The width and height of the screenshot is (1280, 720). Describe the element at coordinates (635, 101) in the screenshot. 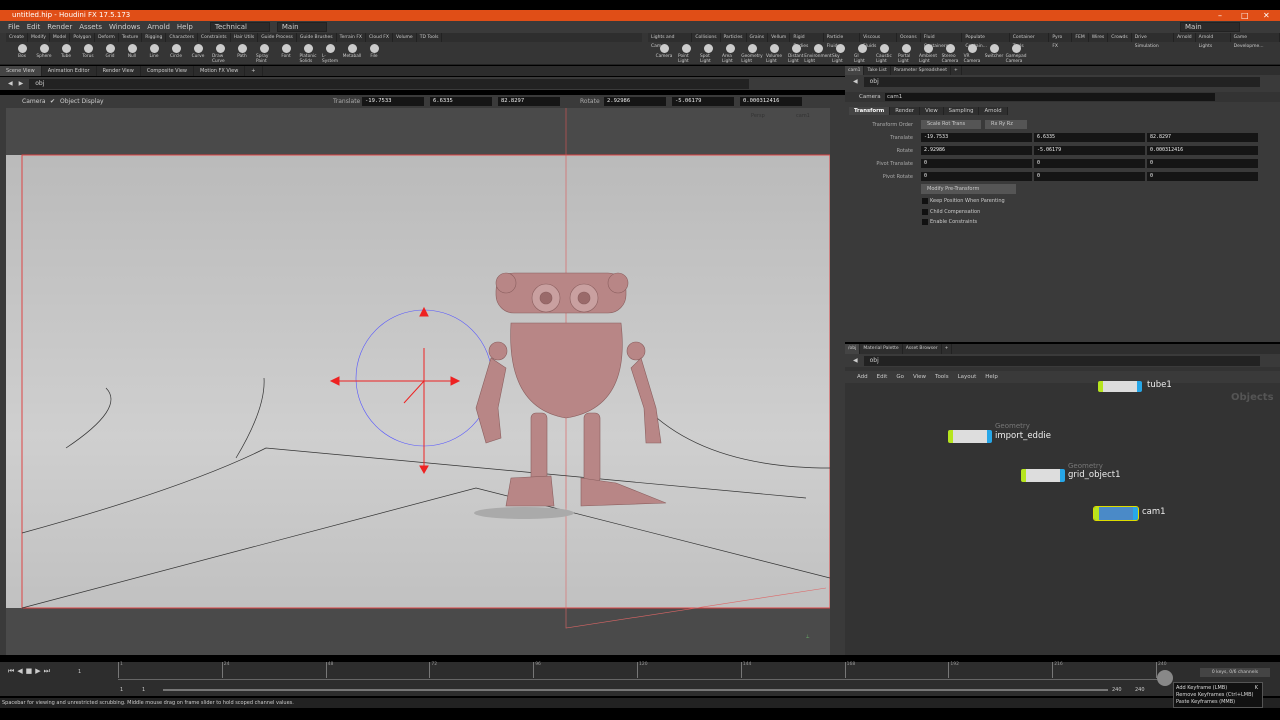

I see `rotate-x: 2.92986` at that location.